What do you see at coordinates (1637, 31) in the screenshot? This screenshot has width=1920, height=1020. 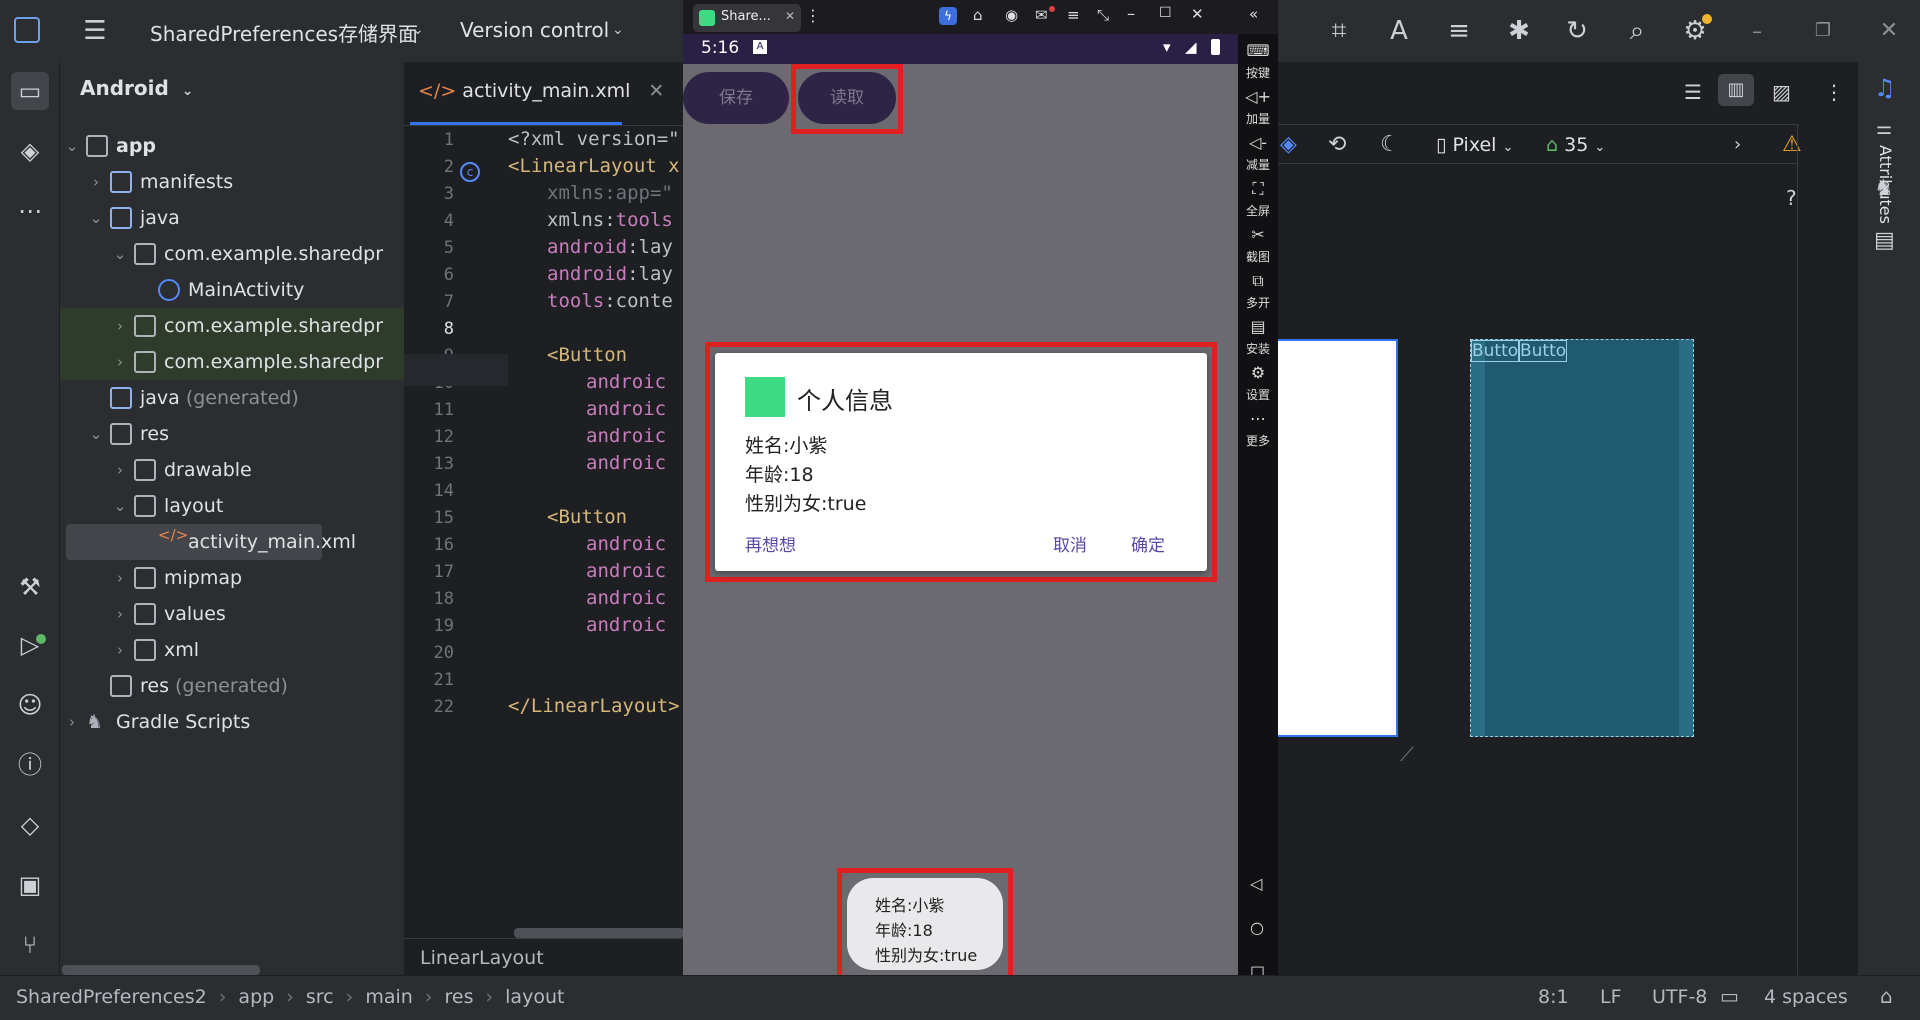 I see `search-icon: ⌕` at bounding box center [1637, 31].